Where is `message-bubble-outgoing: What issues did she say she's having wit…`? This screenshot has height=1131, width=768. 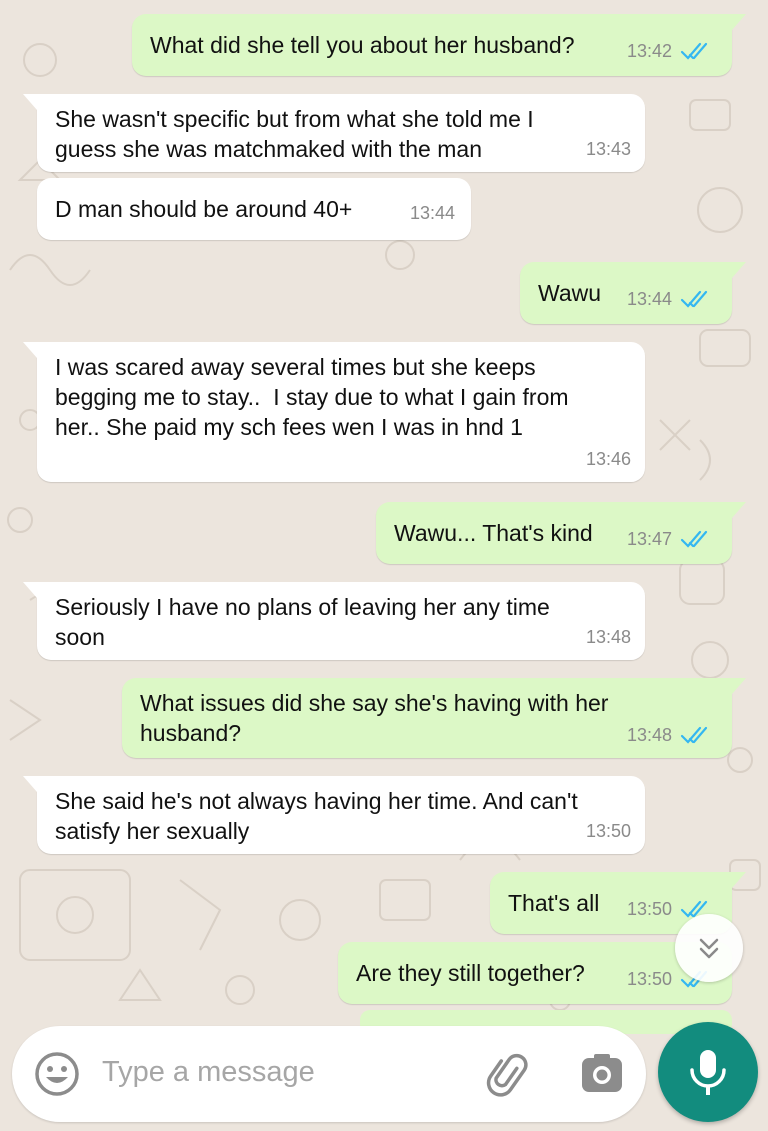
message-bubble-outgoing: What issues did she say she's having wit… is located at coordinates (434, 718).